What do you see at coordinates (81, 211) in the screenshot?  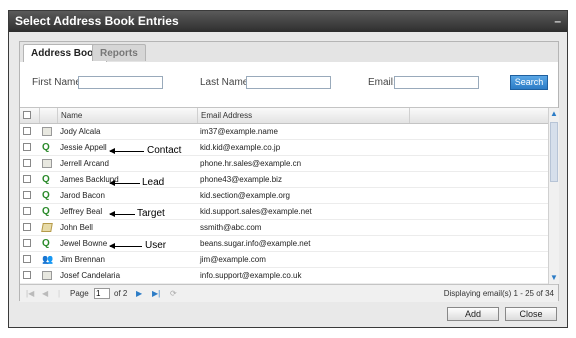 I see `row-name: Jeffrey Beal` at bounding box center [81, 211].